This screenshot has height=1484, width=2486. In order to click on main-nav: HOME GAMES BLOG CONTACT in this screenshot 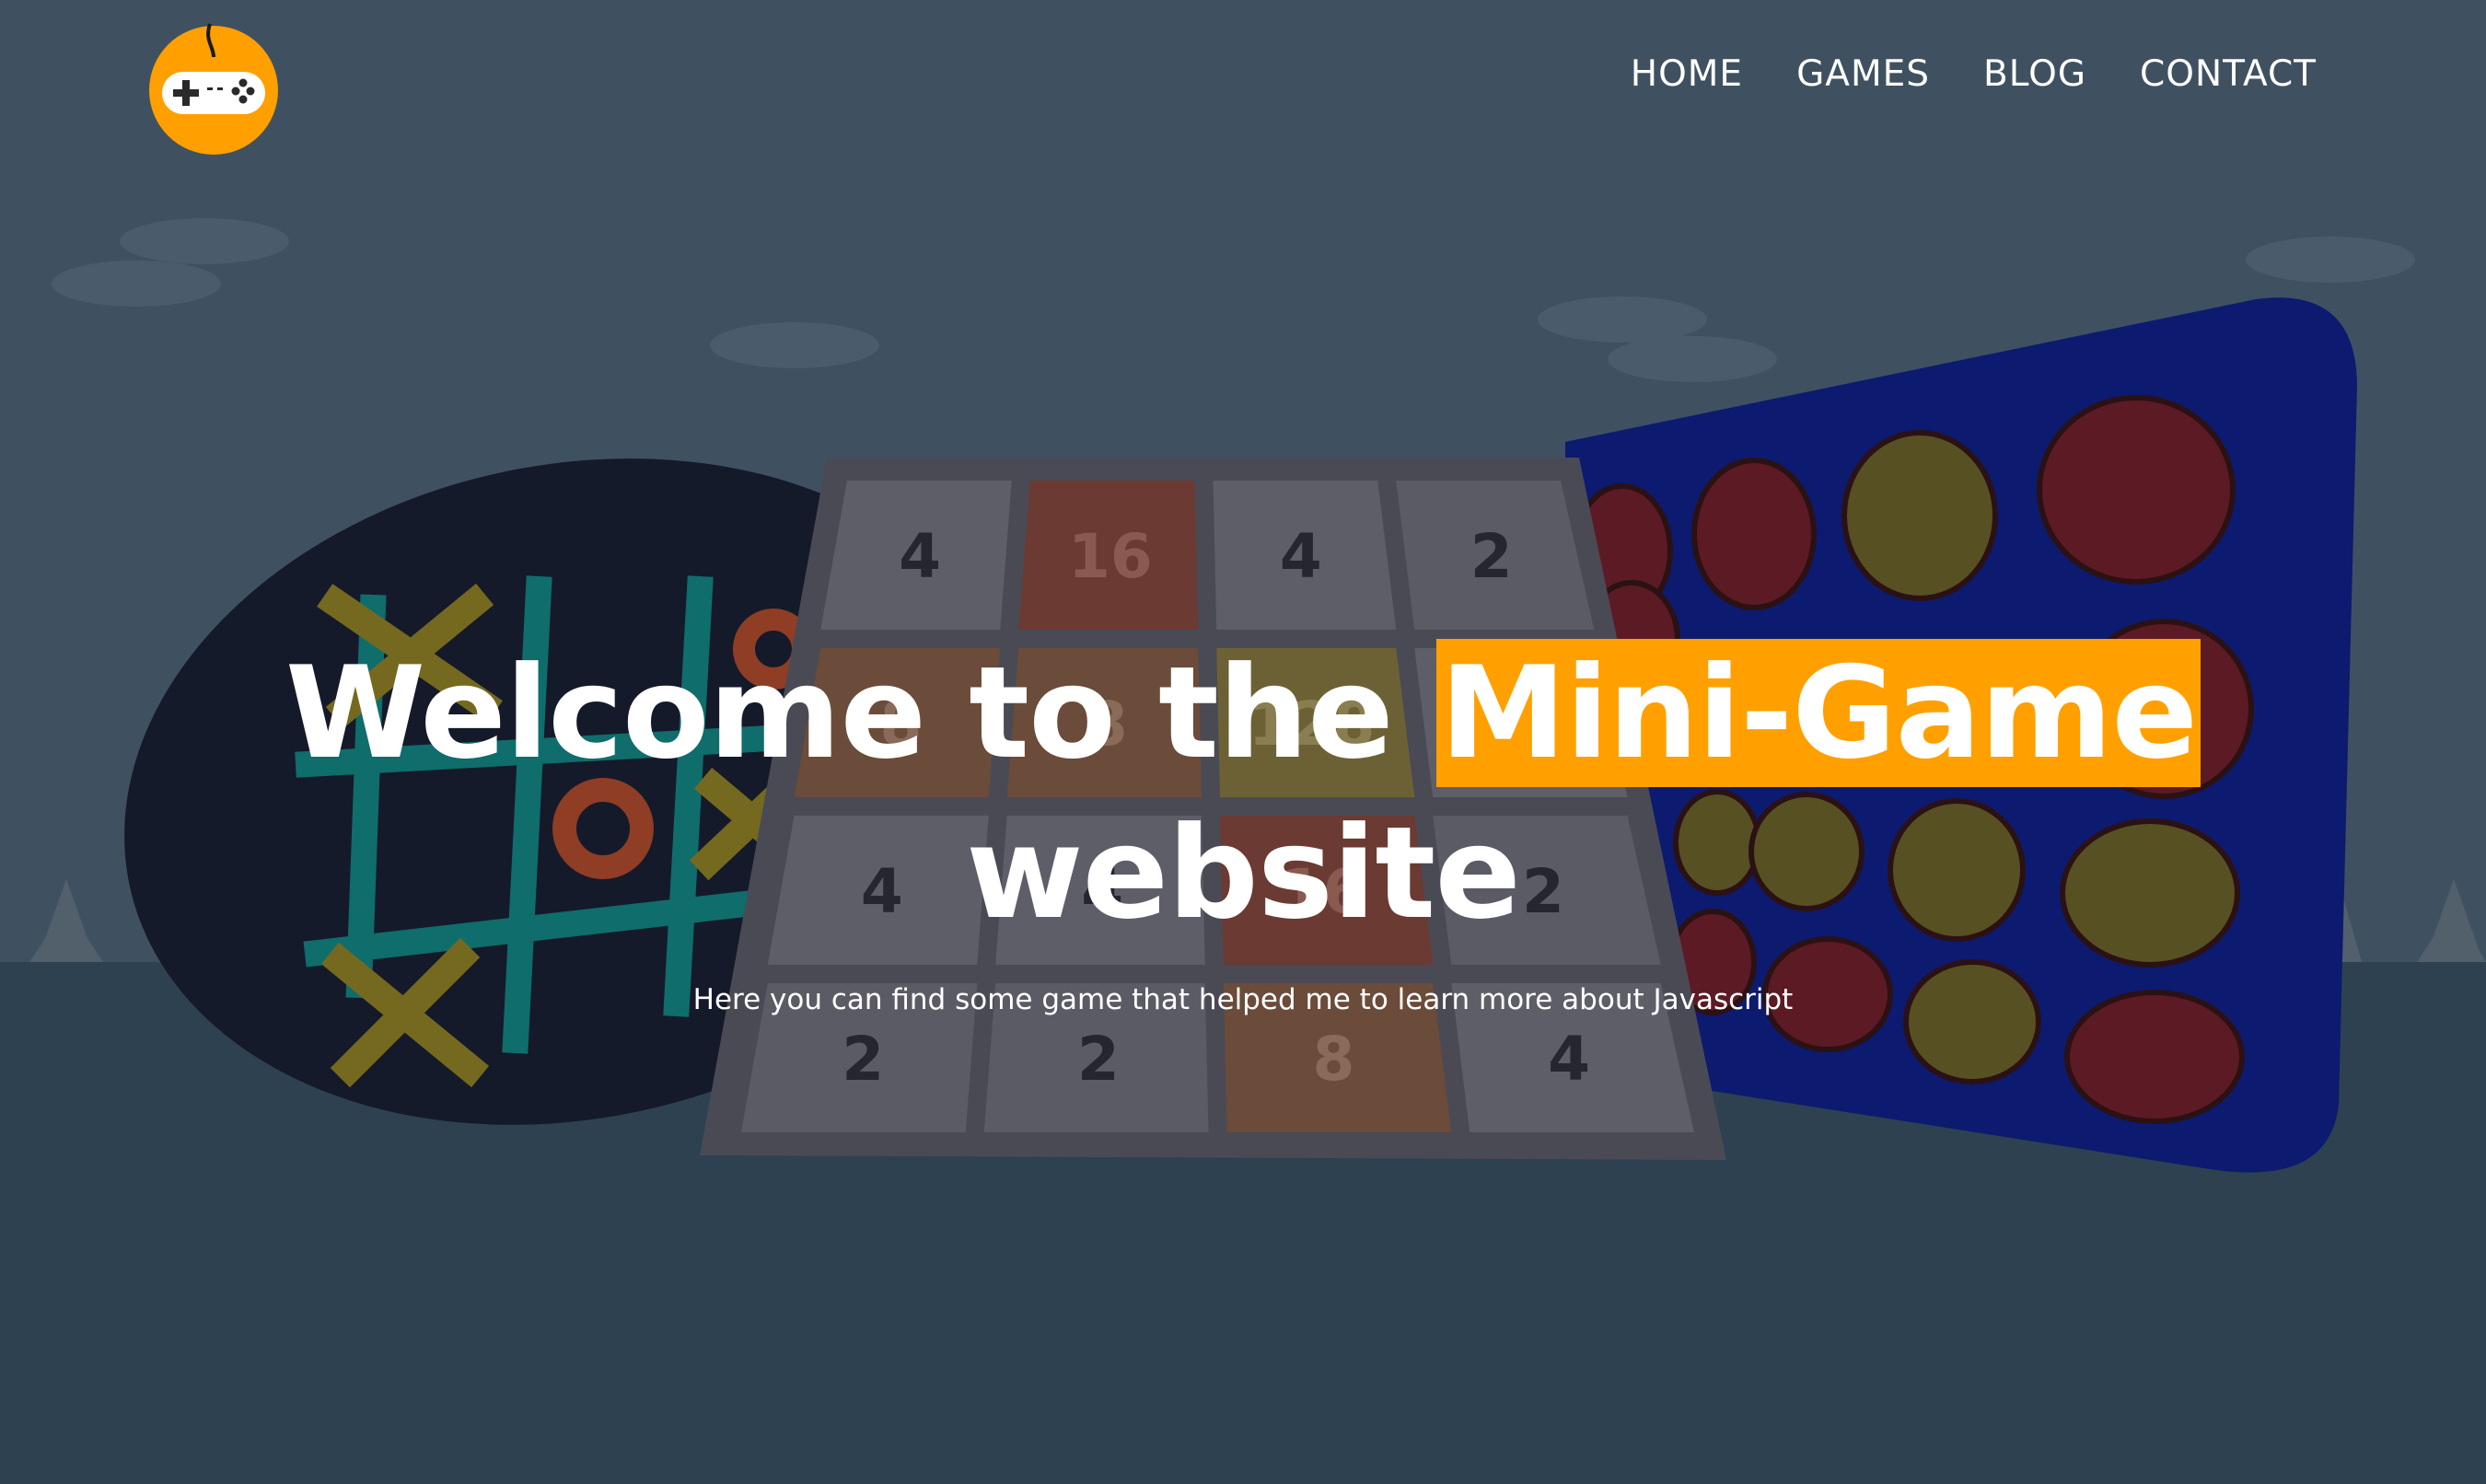, I will do `click(1974, 74)`.